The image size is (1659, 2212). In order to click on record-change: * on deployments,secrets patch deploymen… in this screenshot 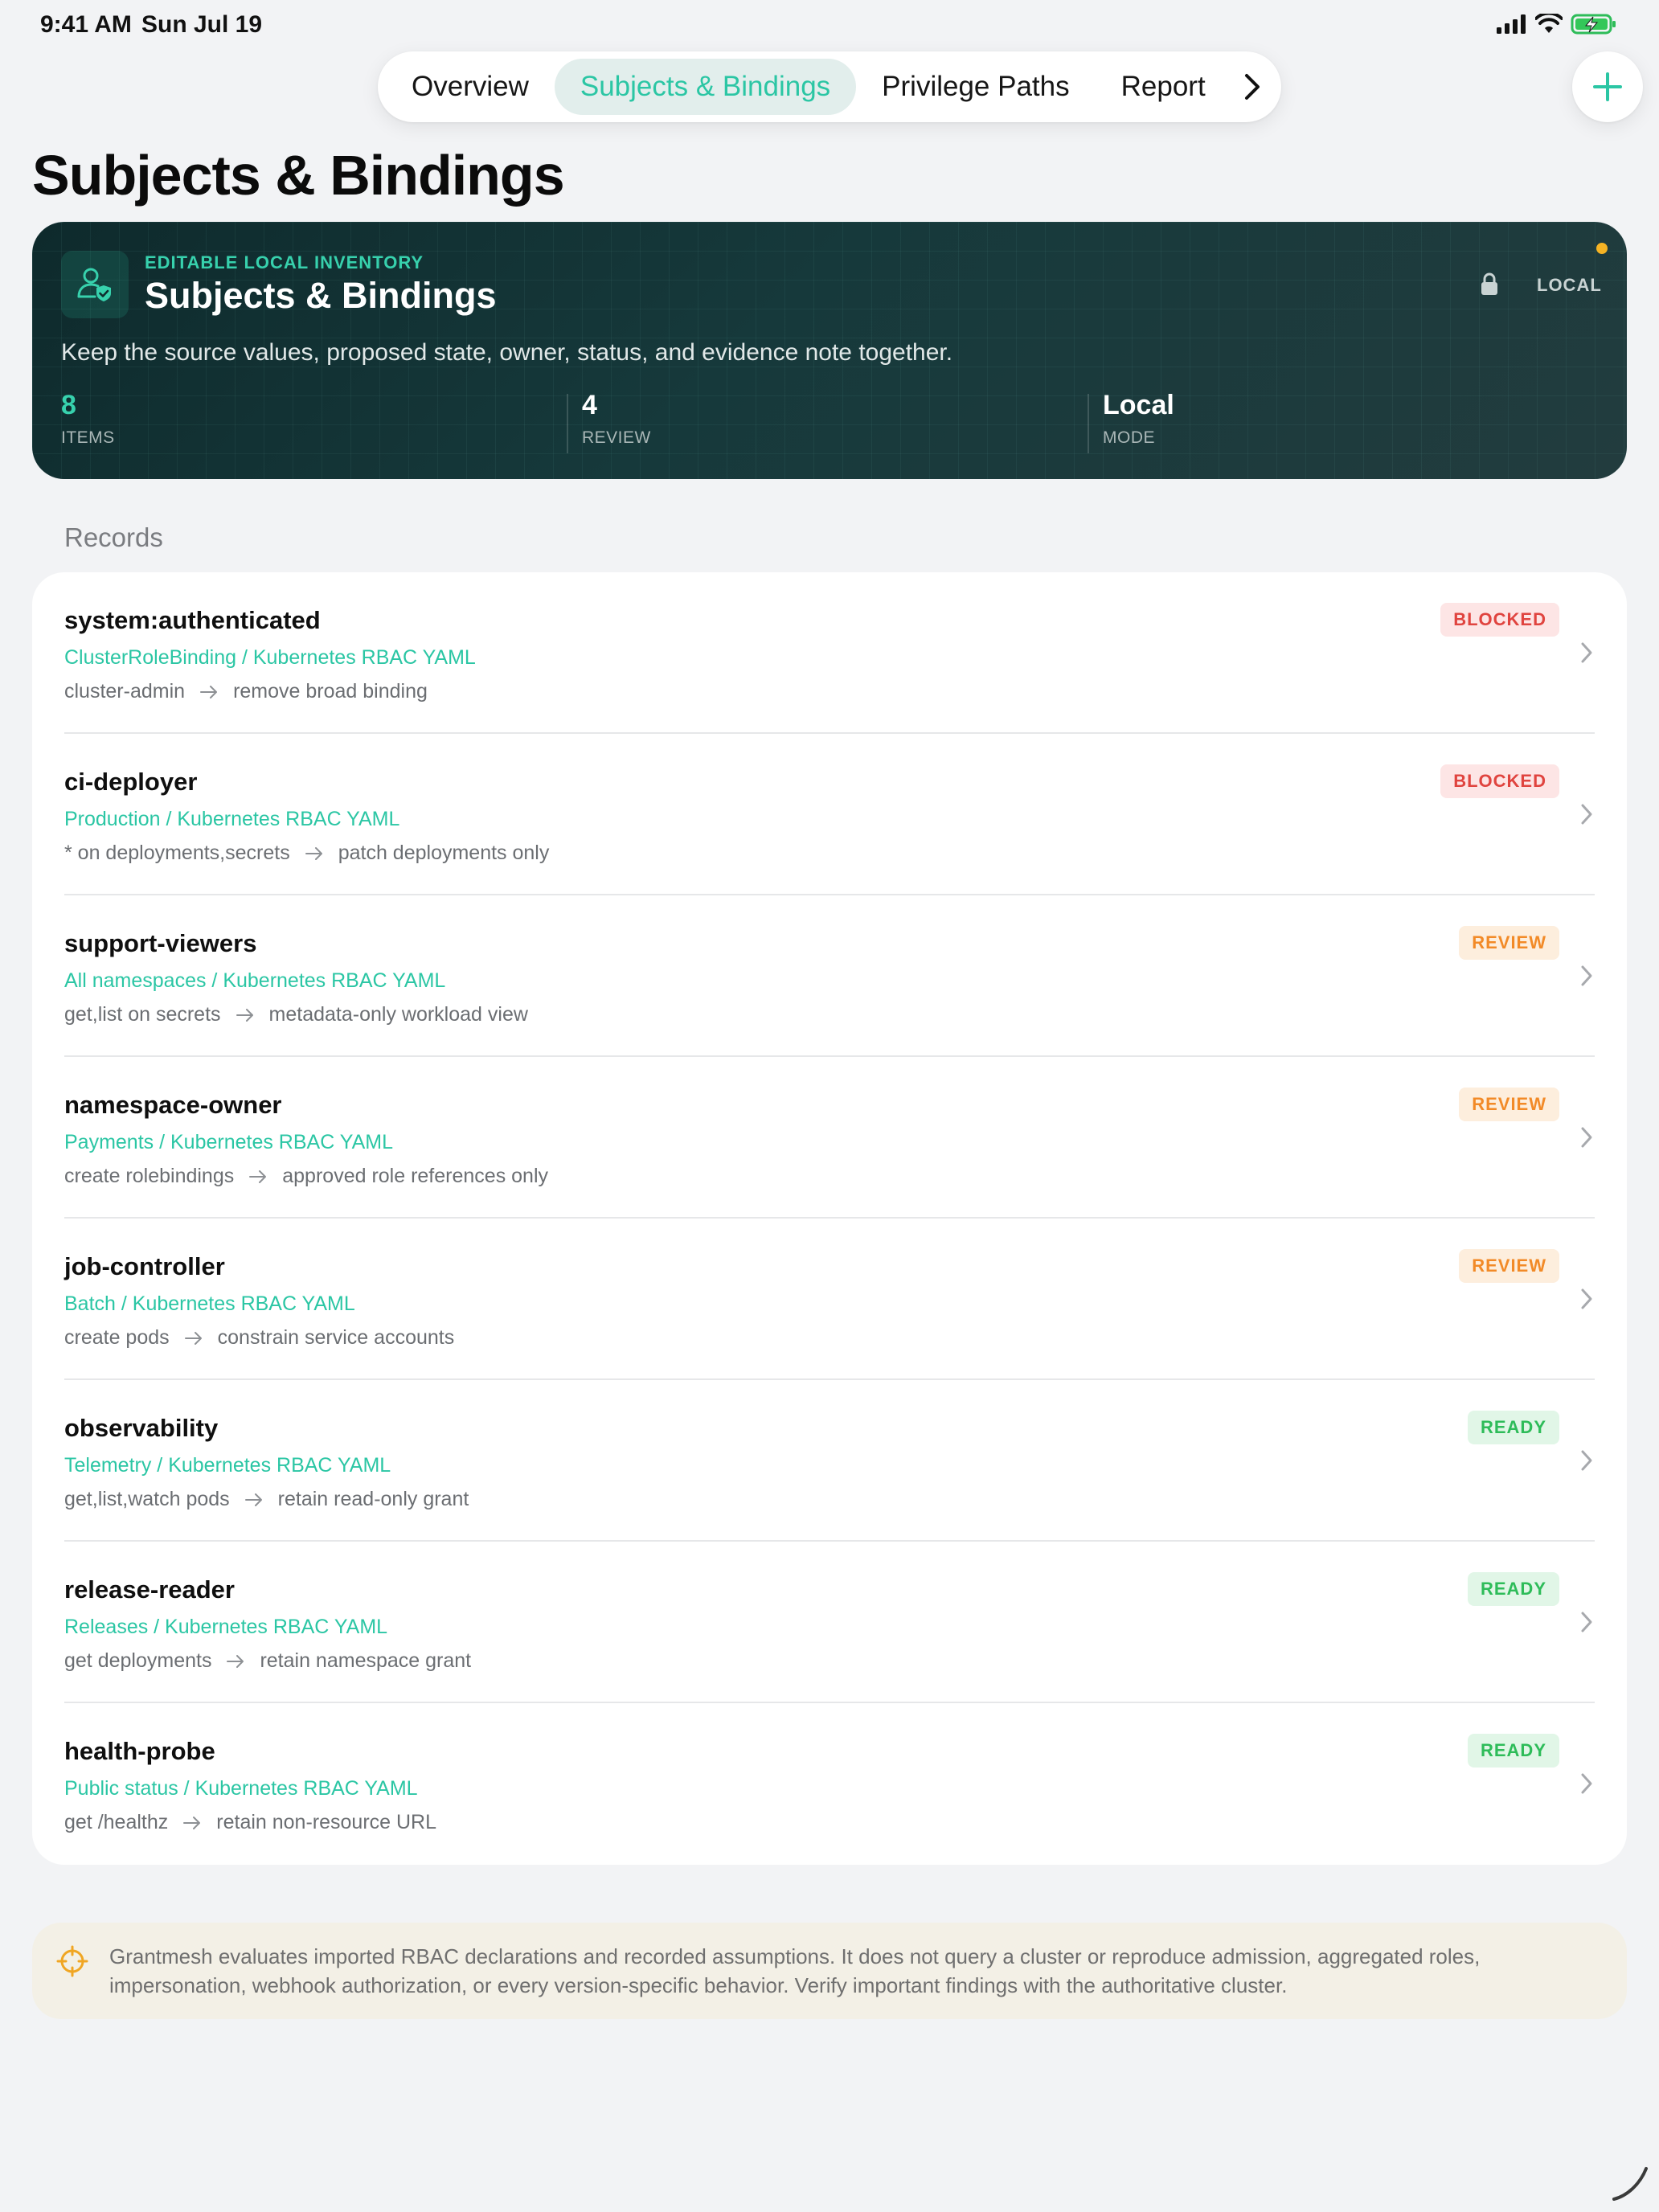, I will do `click(306, 853)`.